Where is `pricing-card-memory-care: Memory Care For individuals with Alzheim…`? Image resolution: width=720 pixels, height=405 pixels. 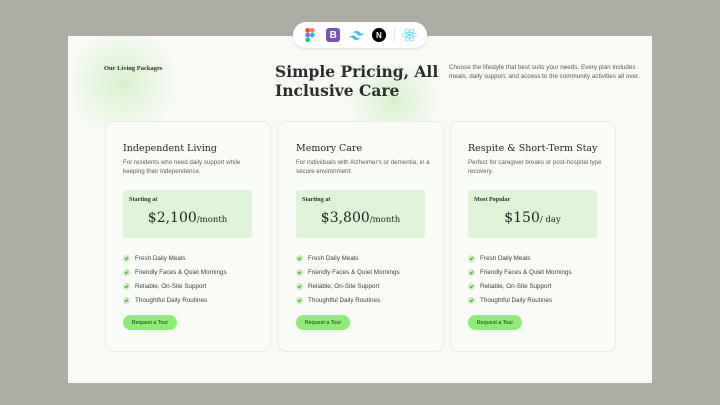 pricing-card-memory-care: Memory Care For individuals with Alzheim… is located at coordinates (361, 236).